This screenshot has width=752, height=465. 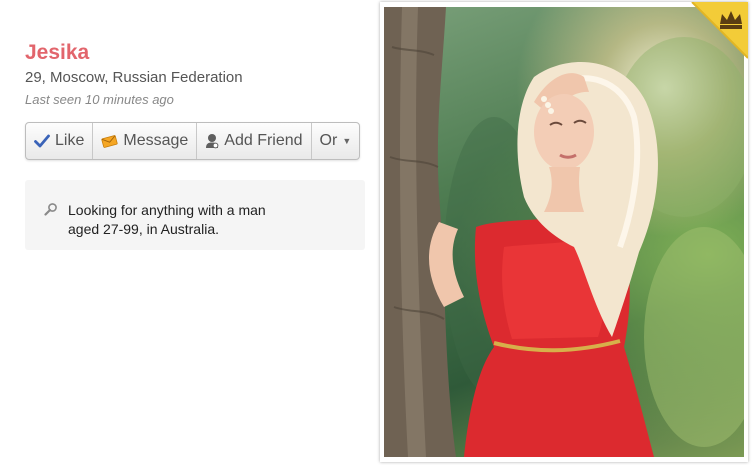 I want to click on profile-location: 29, Moscow, Russian Federation, so click(x=134, y=77).